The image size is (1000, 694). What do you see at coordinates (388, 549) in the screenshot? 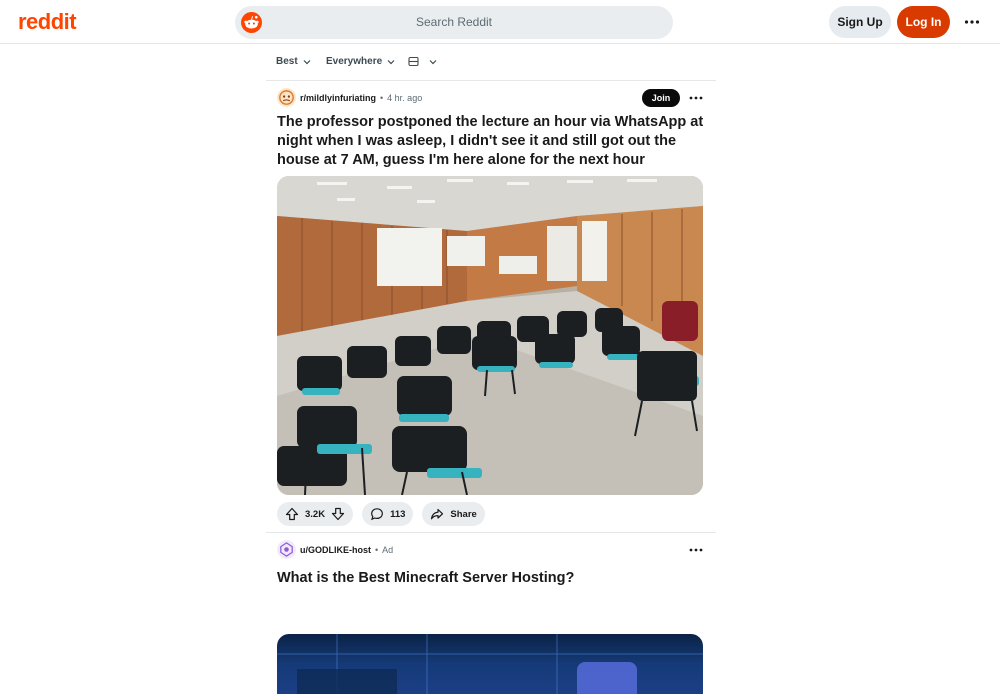
I see `ad-label: Ad` at bounding box center [388, 549].